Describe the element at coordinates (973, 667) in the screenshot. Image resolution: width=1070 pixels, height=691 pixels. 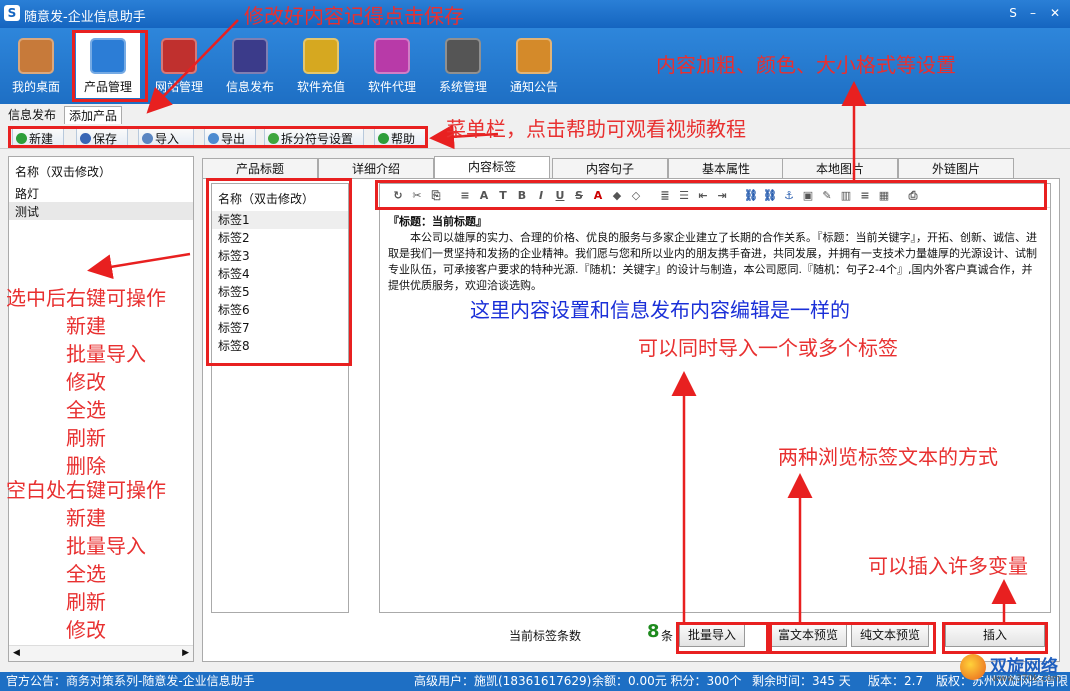
I see `watermark-logo-icon` at that location.